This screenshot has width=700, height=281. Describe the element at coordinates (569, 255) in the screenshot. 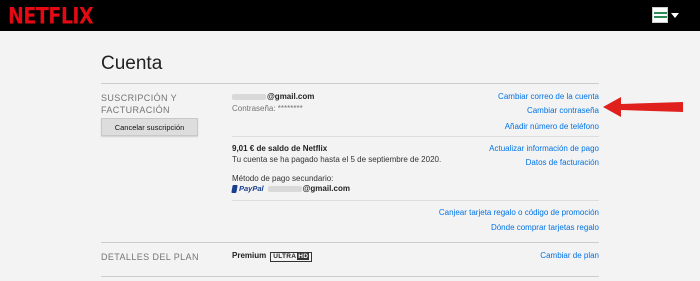

I see `change-plan-link: Cambiar de plan` at that location.